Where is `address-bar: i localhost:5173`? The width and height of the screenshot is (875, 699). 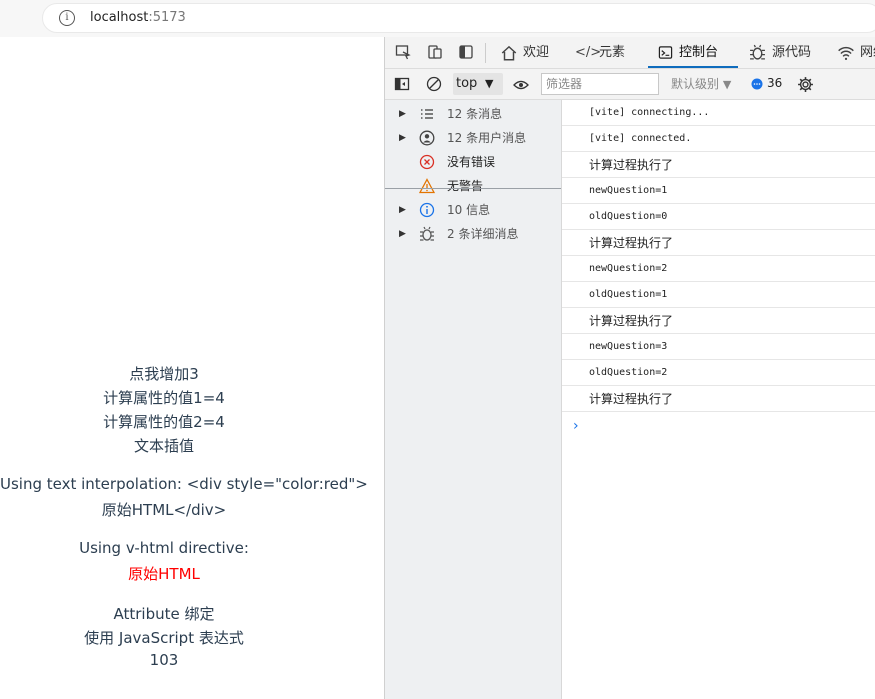 address-bar: i localhost:5173 is located at coordinates (458, 18).